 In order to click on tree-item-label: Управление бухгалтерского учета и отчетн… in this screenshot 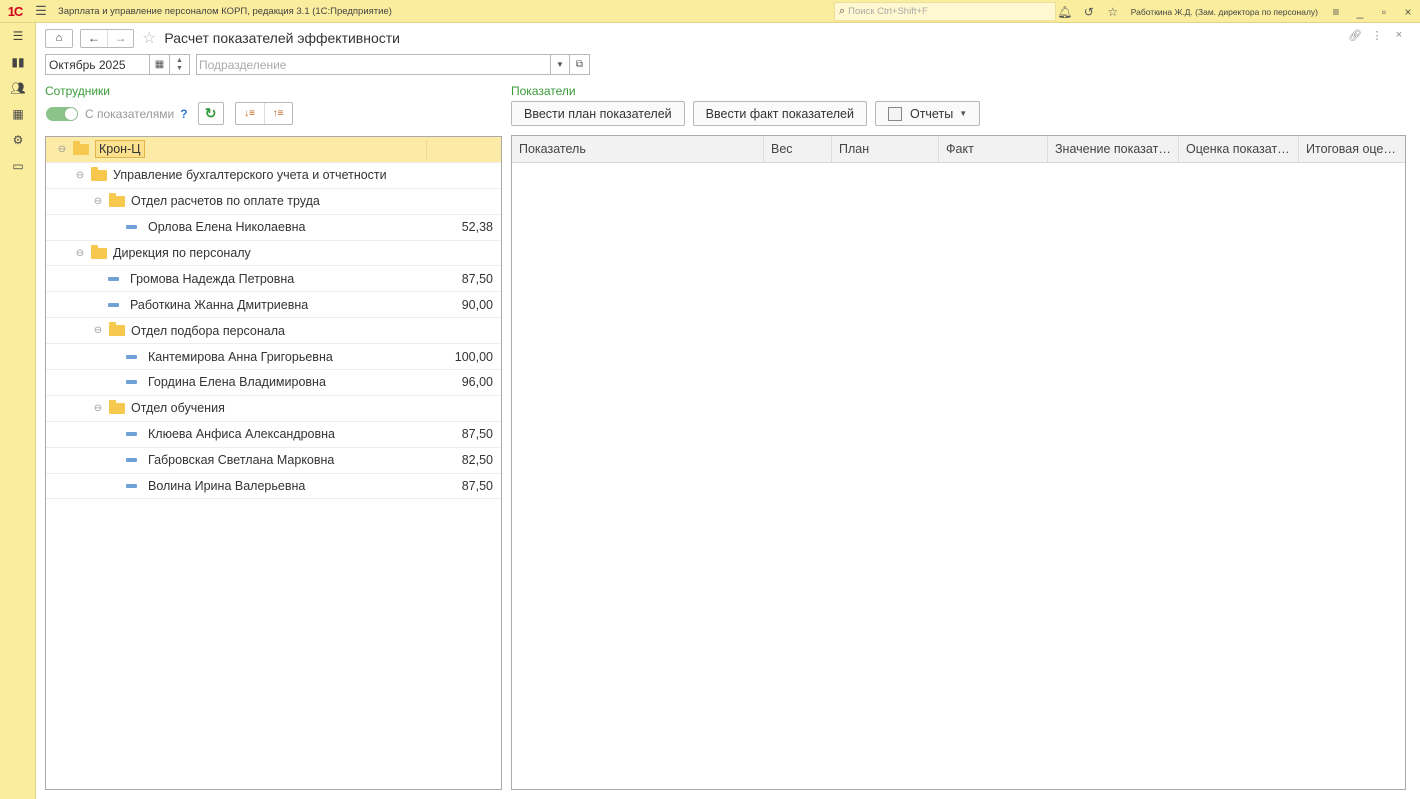, I will do `click(250, 175)`.